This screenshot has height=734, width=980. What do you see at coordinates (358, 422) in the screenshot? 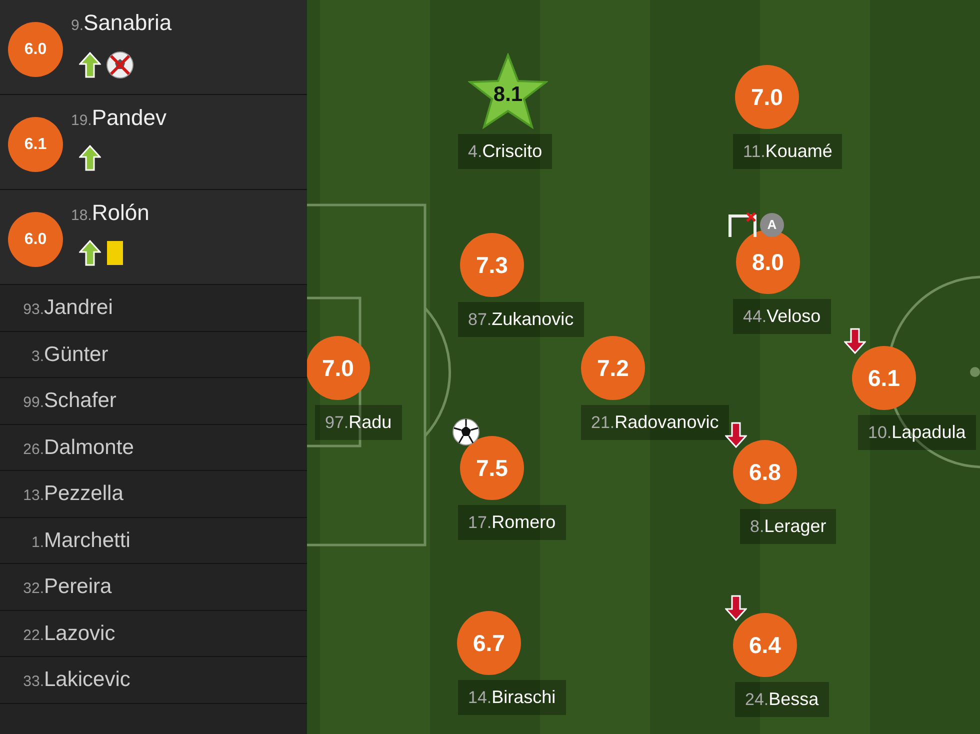
I see `player-name: 97.Radu` at bounding box center [358, 422].